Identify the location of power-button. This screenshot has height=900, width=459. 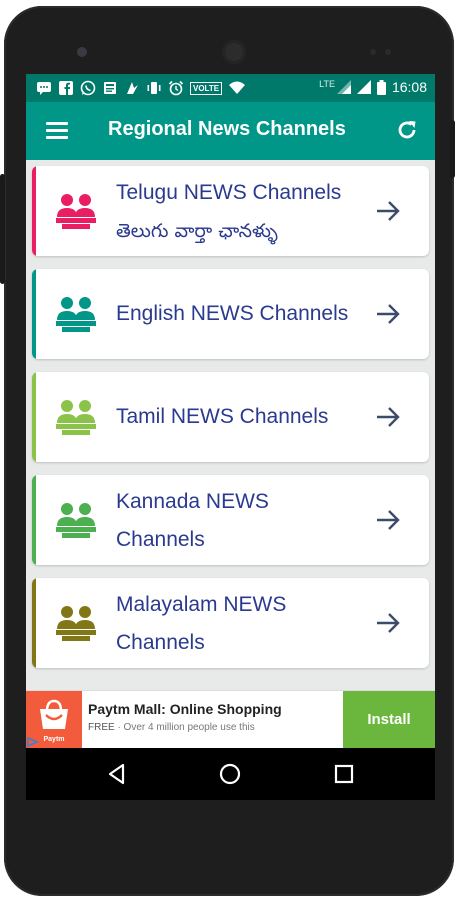
(452, 149).